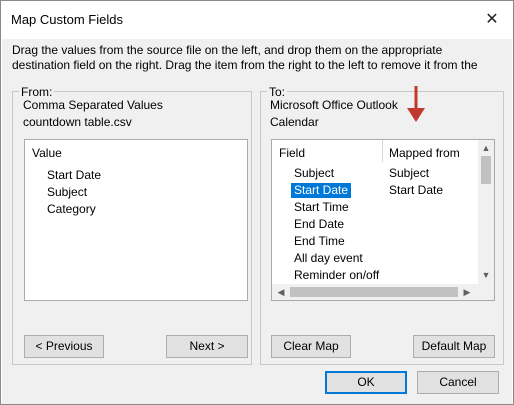  I want to click on clear-map-button: Clear Map, so click(311, 346).